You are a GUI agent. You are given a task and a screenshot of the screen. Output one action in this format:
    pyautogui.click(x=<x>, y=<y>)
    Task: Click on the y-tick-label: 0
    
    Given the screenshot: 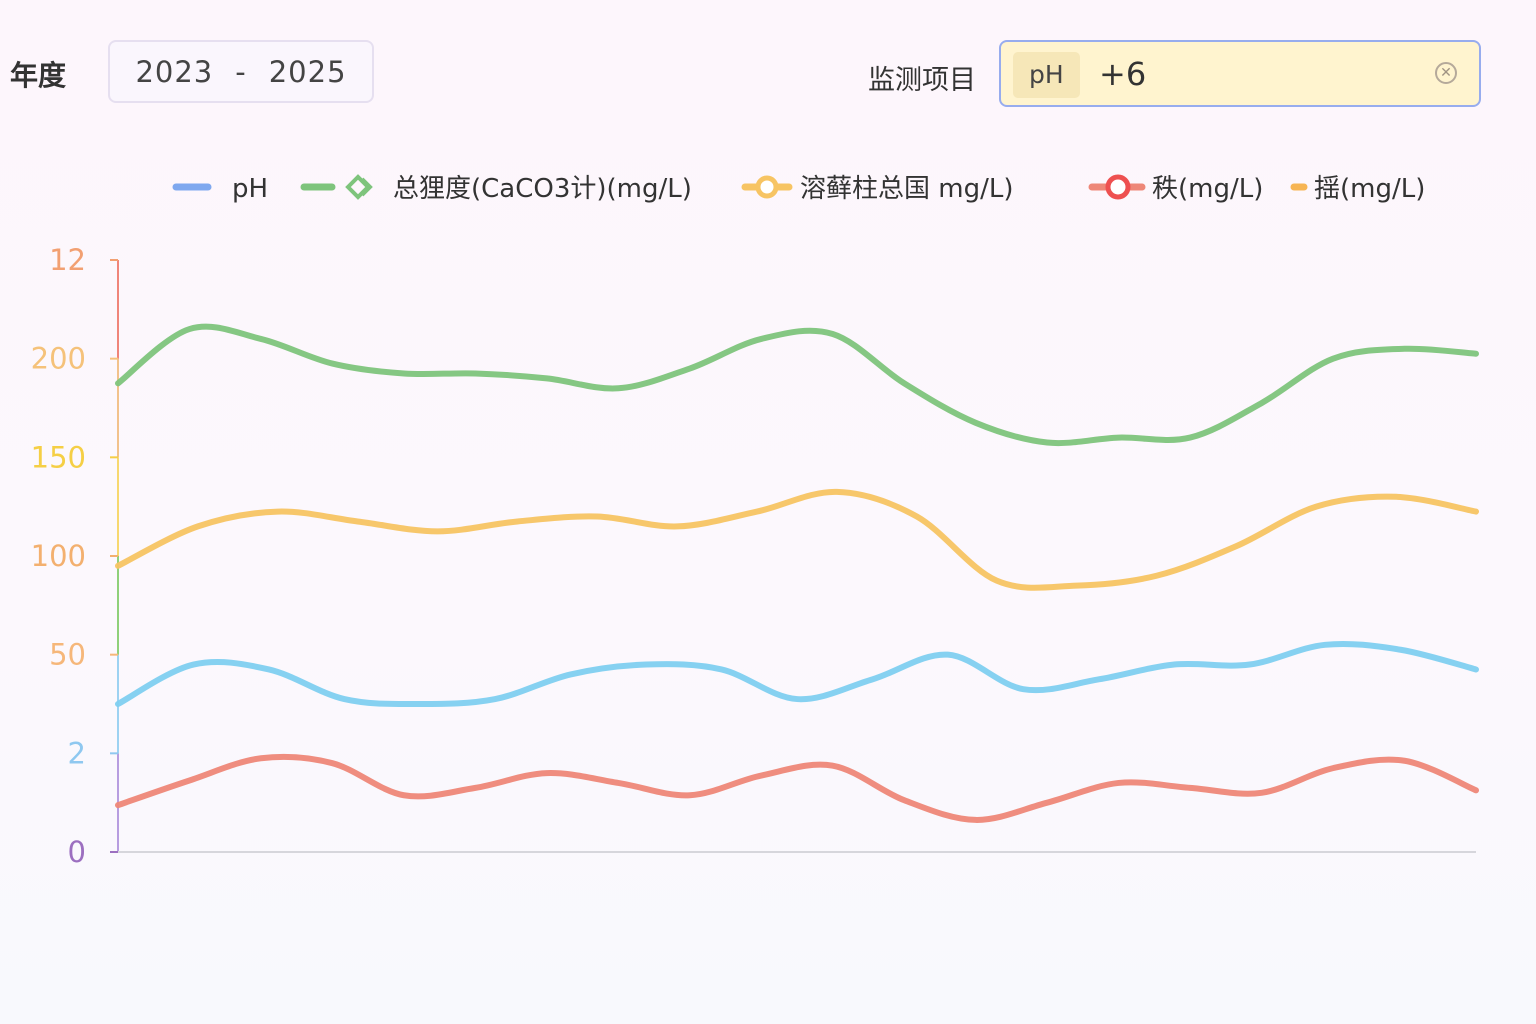 What is the action you would take?
    pyautogui.click(x=77, y=852)
    